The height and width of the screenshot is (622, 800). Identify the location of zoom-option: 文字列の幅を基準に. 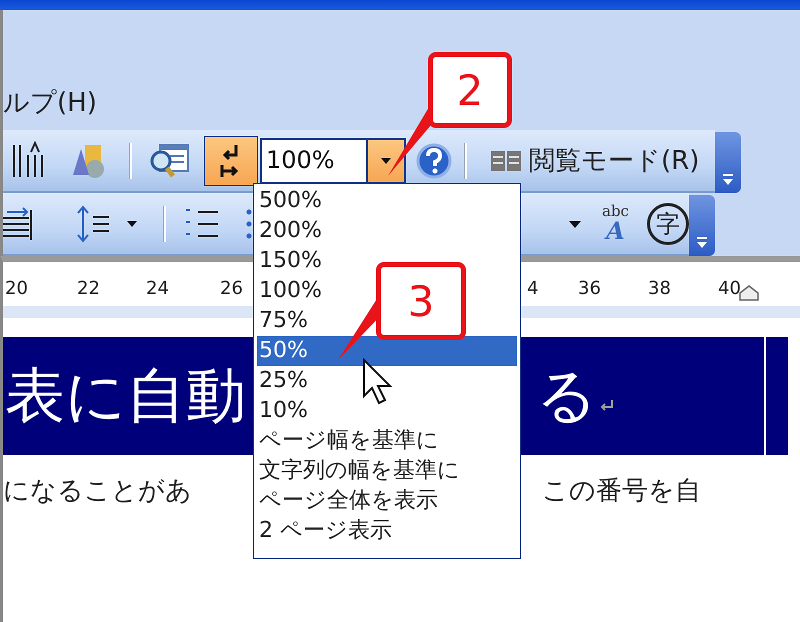
(358, 471).